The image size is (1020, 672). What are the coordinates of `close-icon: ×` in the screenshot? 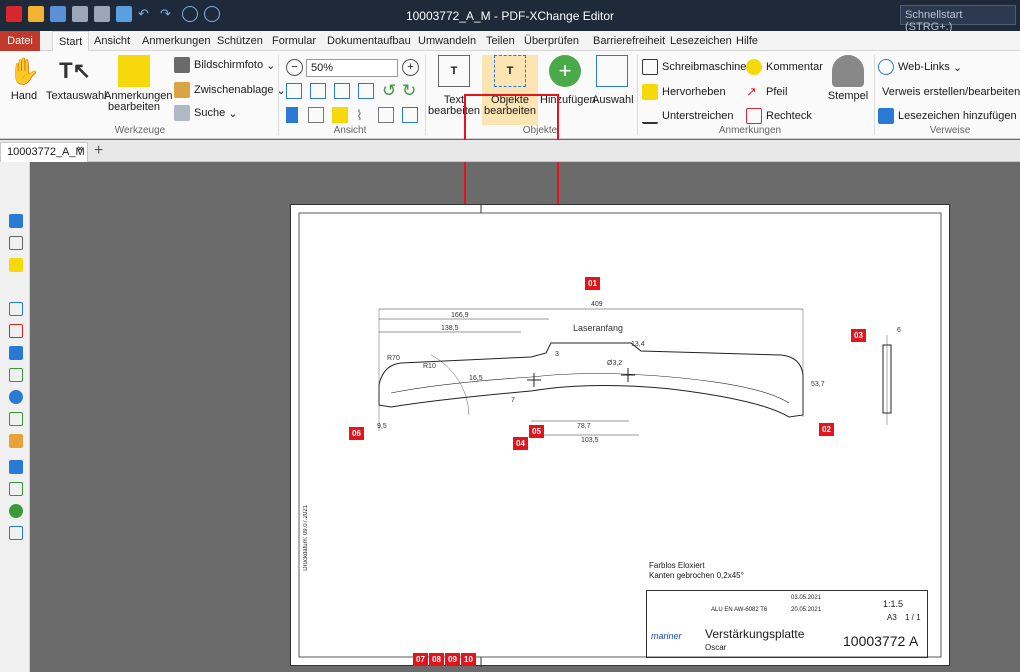 It's located at (80, 149).